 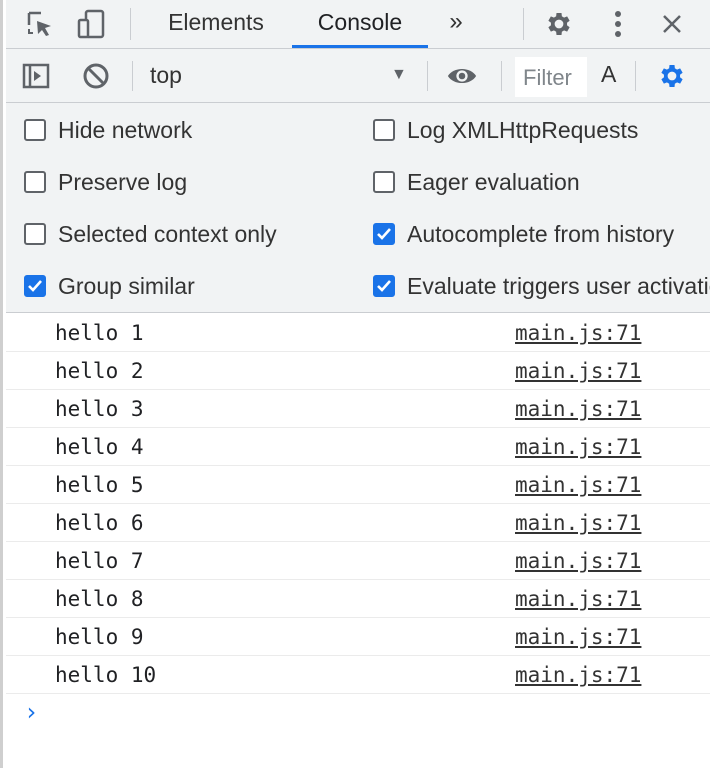 I want to click on context-selector-value: top, so click(x=166, y=75).